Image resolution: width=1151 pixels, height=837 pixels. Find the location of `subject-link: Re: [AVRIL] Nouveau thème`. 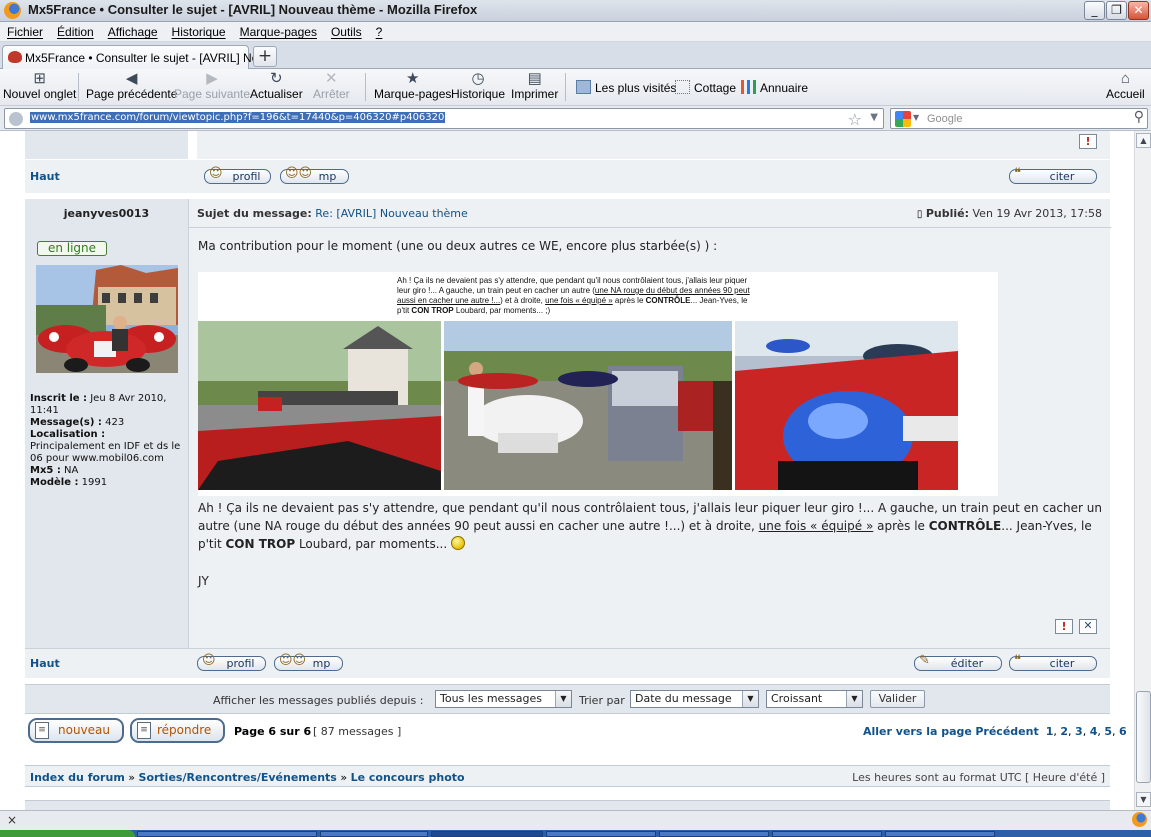

subject-link: Re: [AVRIL] Nouveau thème is located at coordinates (391, 213).